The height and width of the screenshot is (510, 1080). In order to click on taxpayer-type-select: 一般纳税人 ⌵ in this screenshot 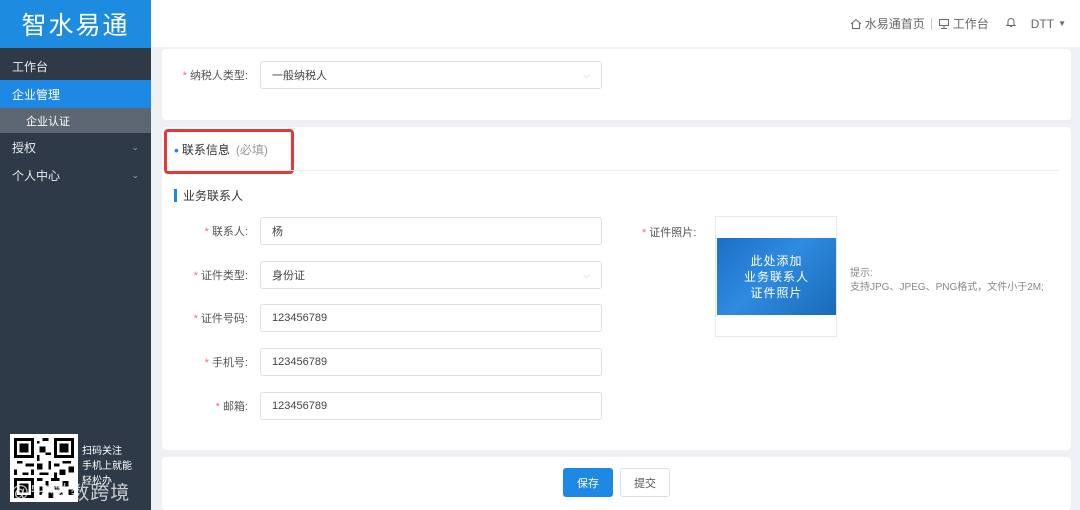, I will do `click(431, 75)`.